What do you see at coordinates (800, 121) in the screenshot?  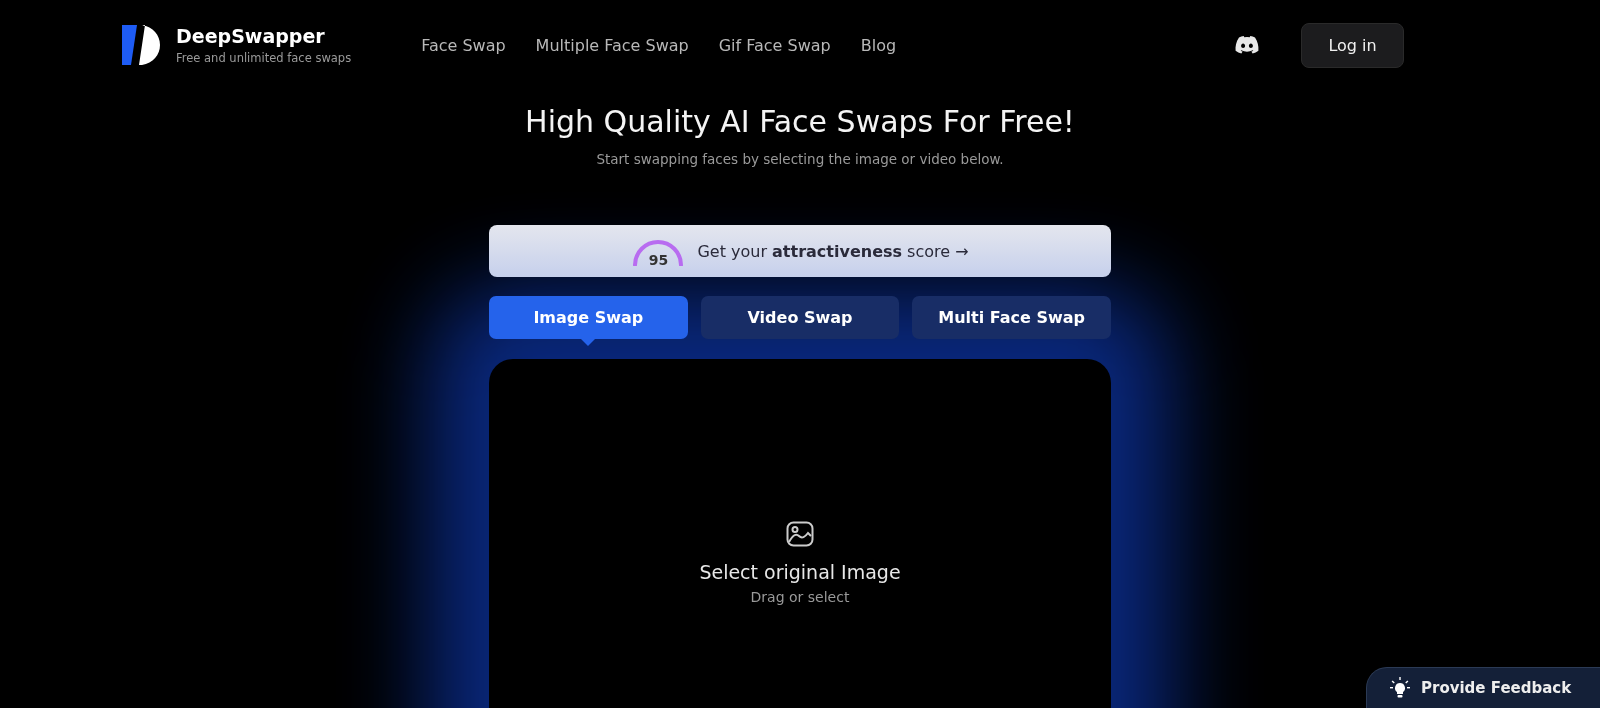 I see `hero-title: High Quality AI Face Swaps For Free!` at bounding box center [800, 121].